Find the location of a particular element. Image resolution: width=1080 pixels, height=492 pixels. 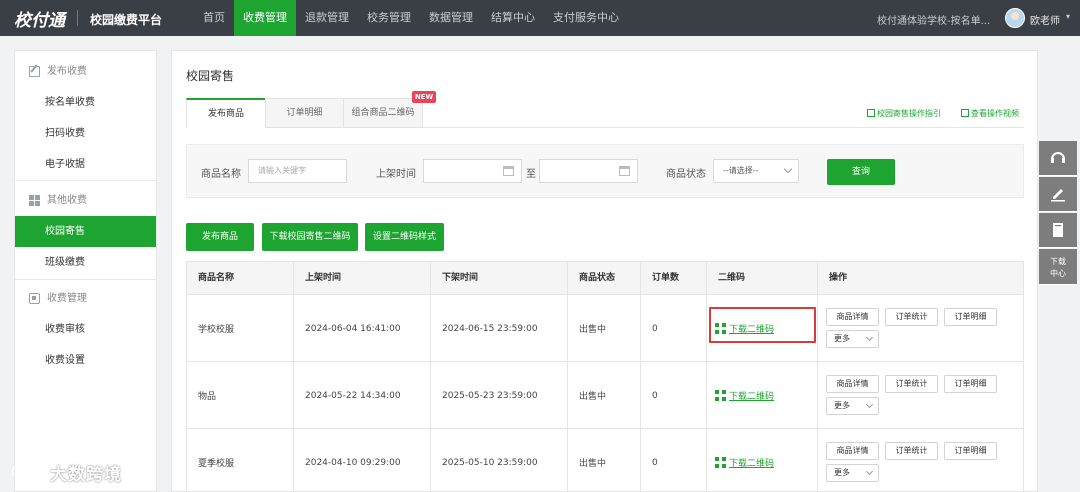

box-icon is located at coordinates (34, 298).